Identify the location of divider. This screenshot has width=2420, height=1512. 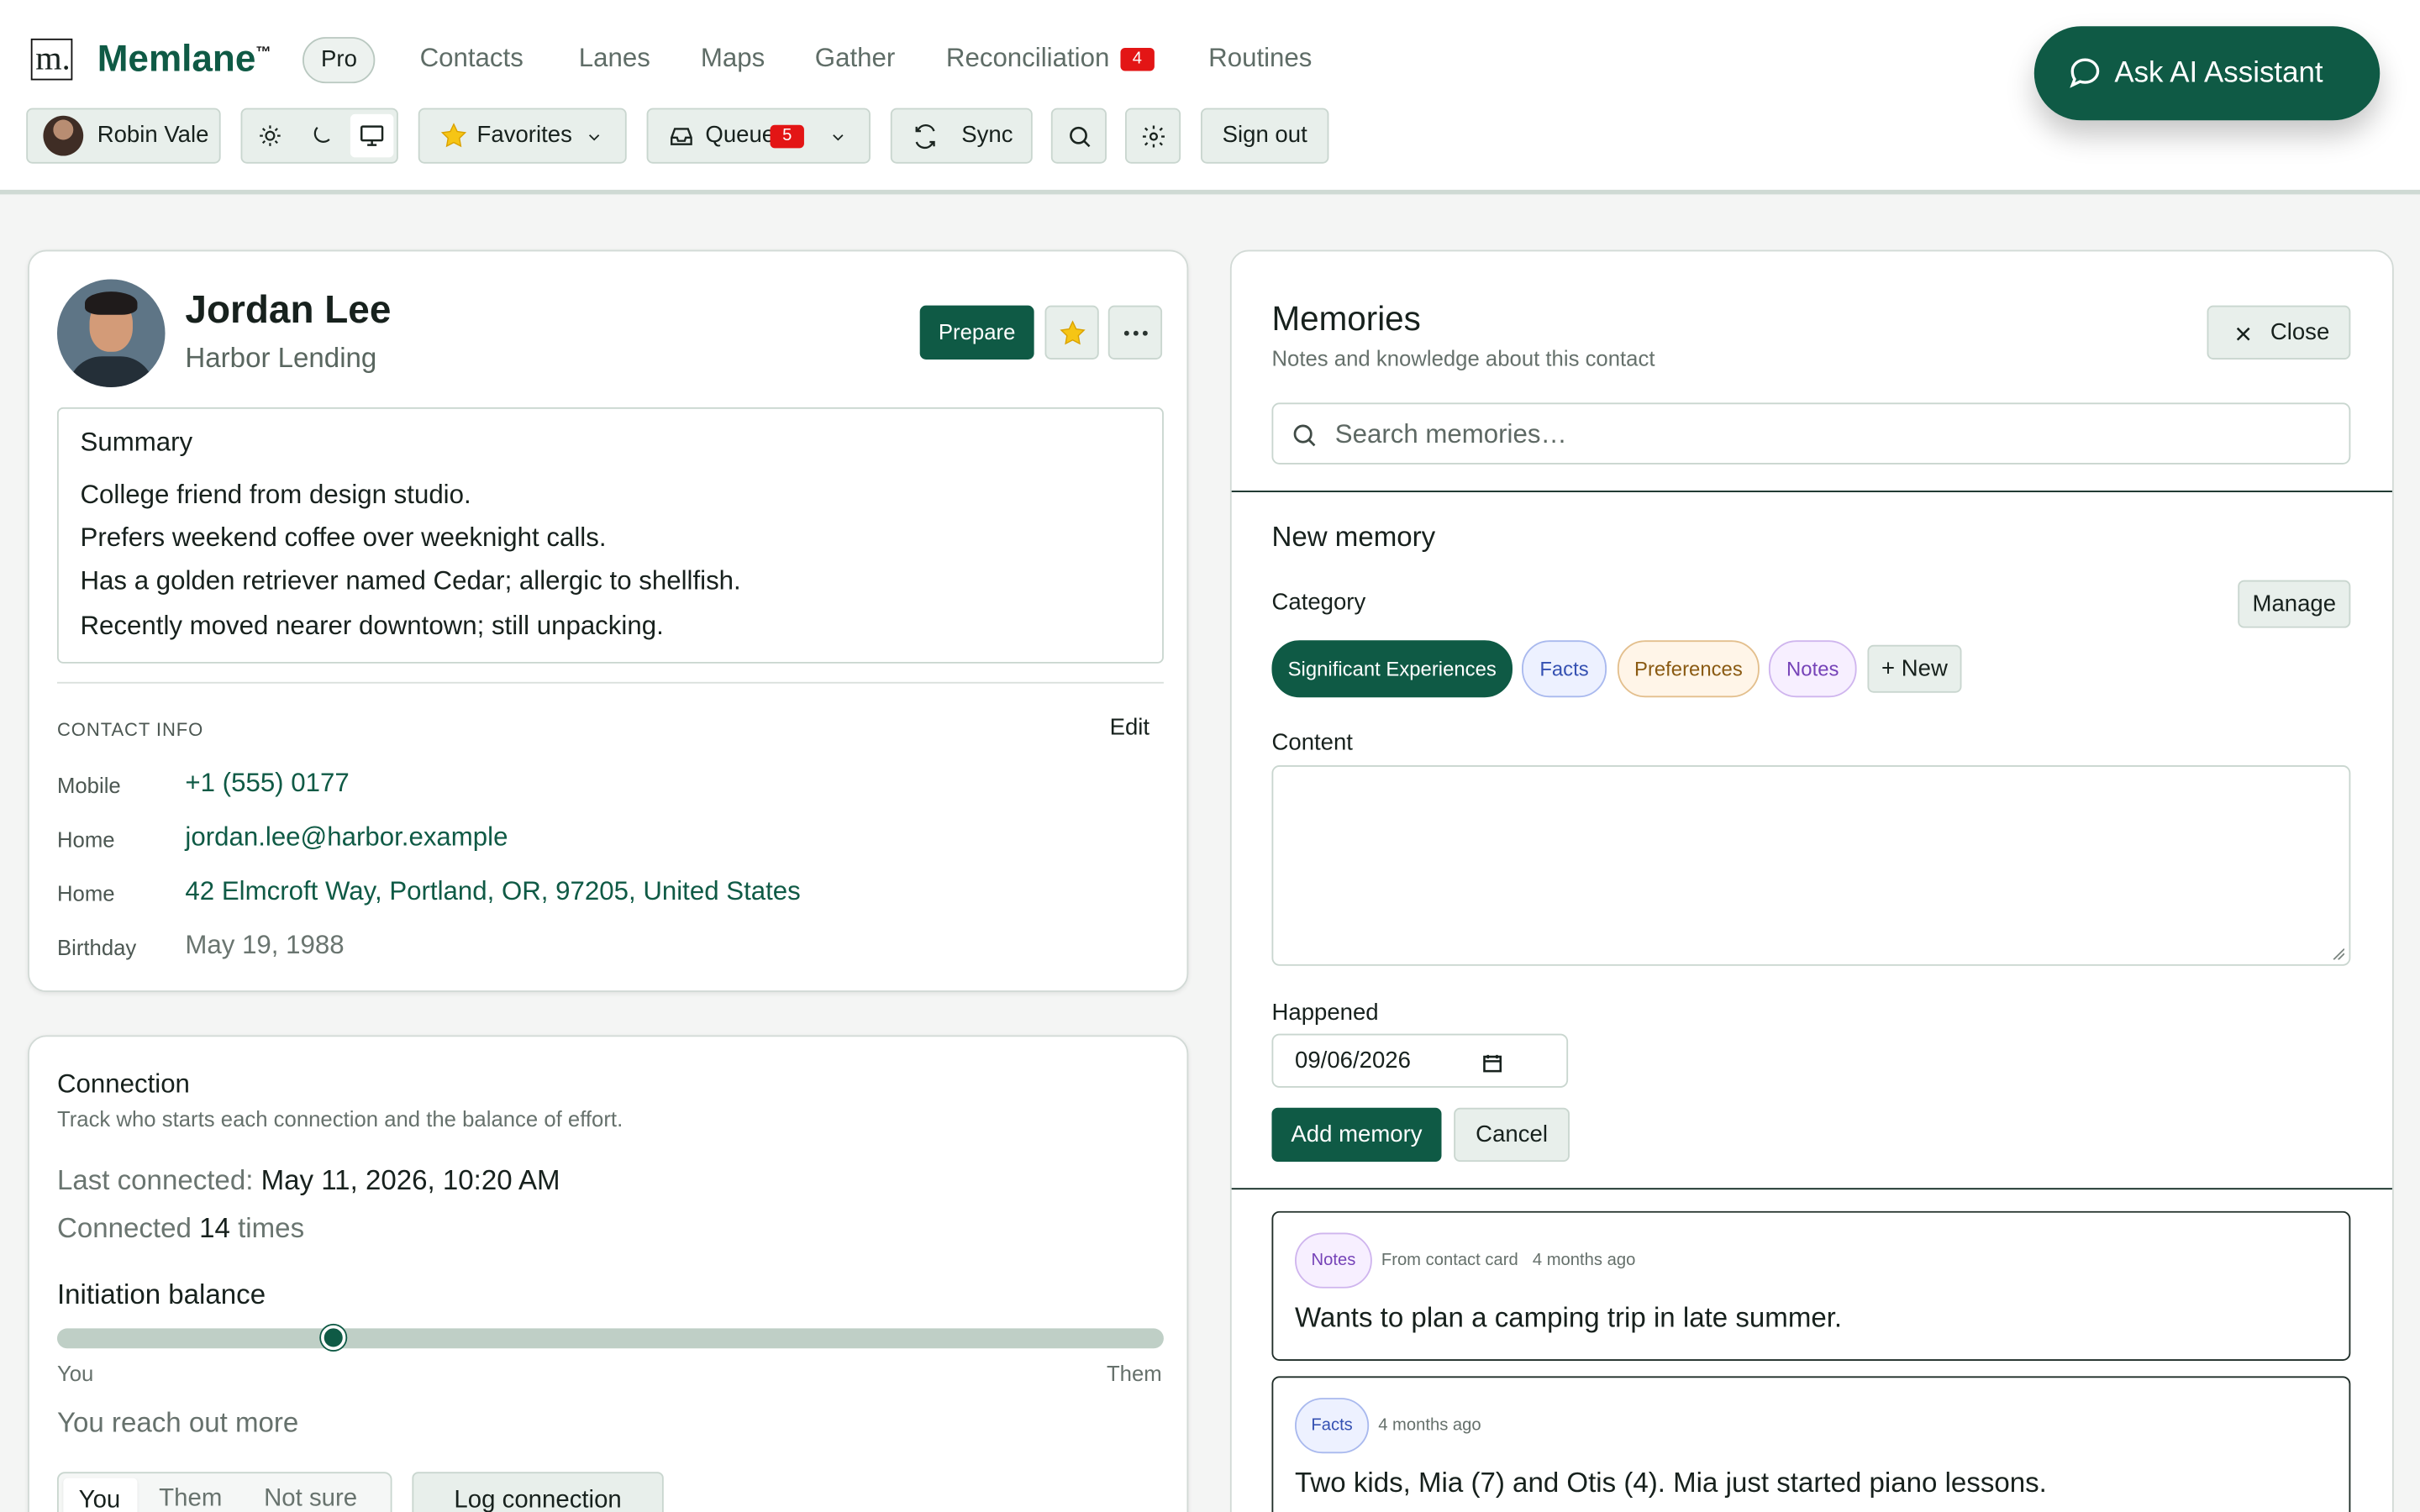
(610, 682).